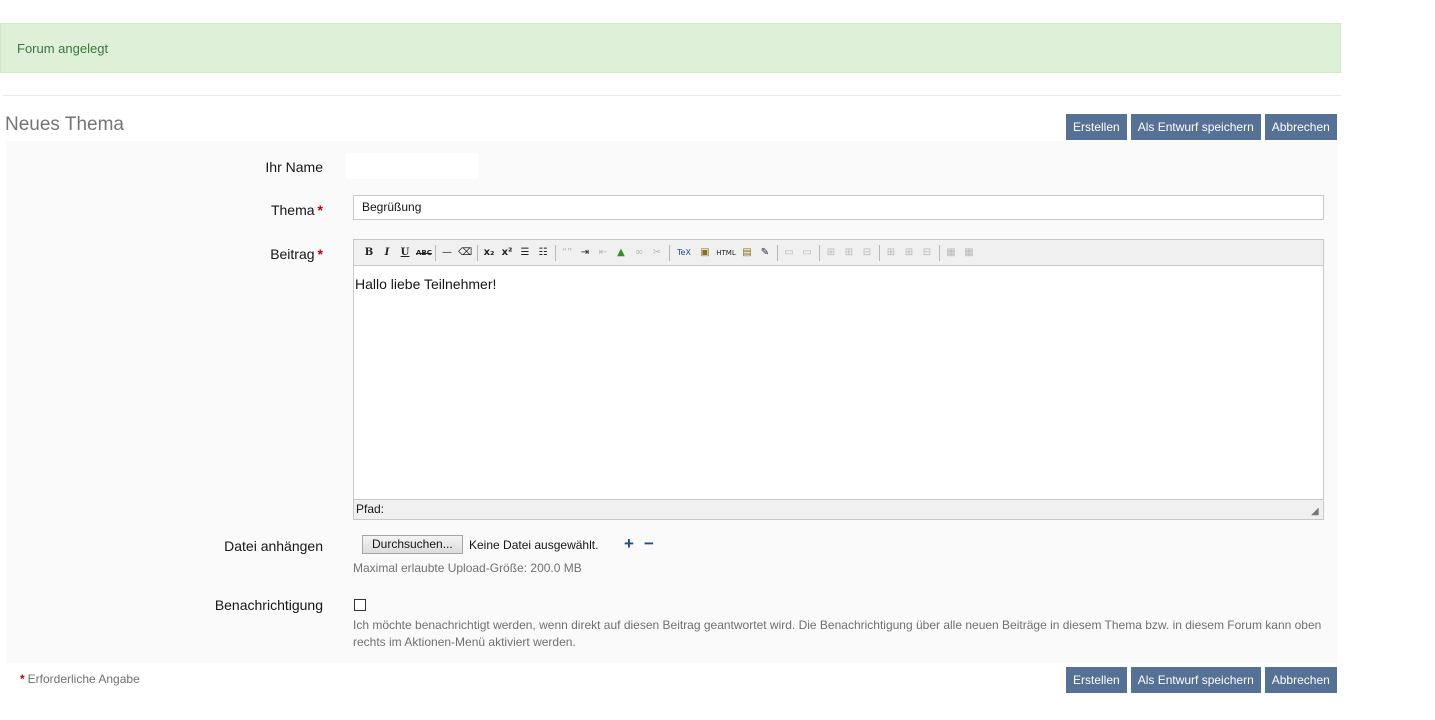  What do you see at coordinates (387, 253) in the screenshot?
I see `italic-icon: I` at bounding box center [387, 253].